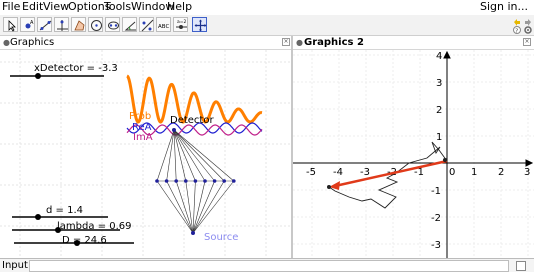  What do you see at coordinates (112, 24) in the screenshot?
I see `ellipse-tool-button` at bounding box center [112, 24].